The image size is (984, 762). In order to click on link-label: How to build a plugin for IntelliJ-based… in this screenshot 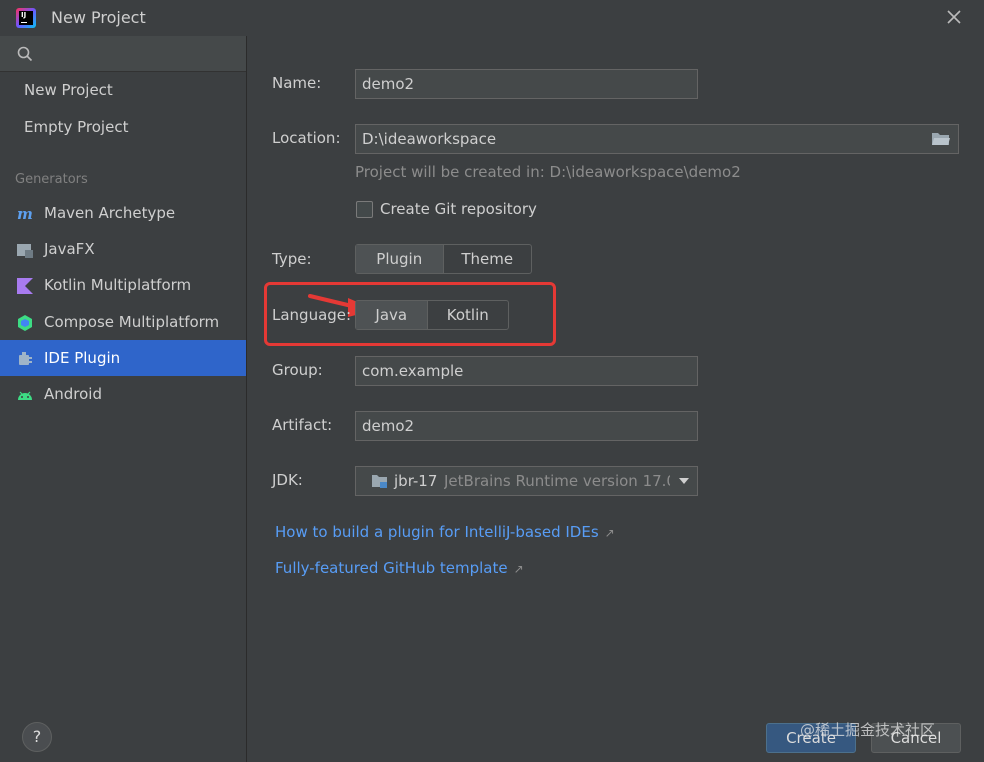, I will do `click(437, 532)`.